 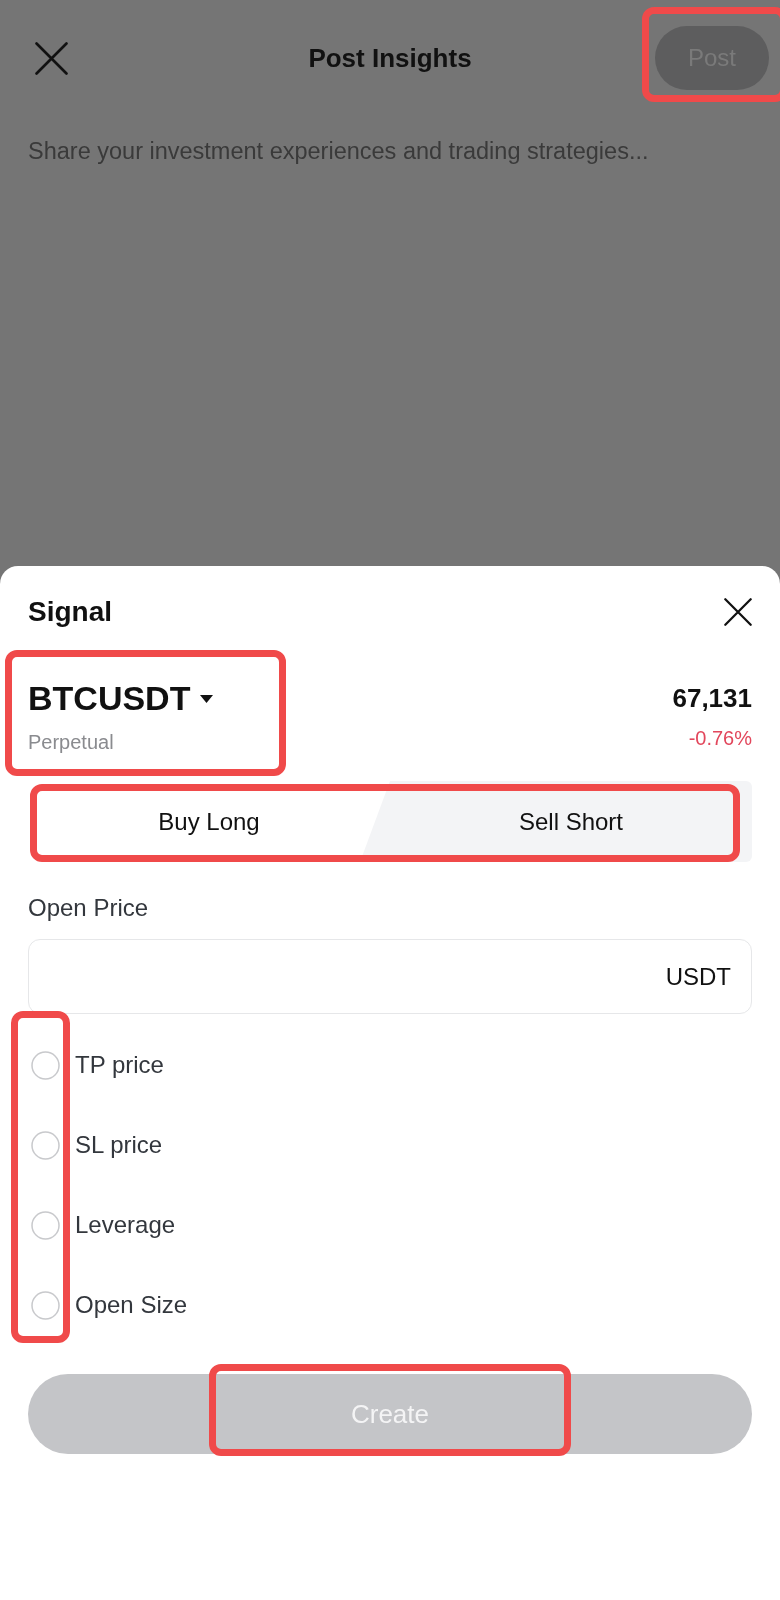 I want to click on side-tab: Sell Short, so click(x=571, y=821).